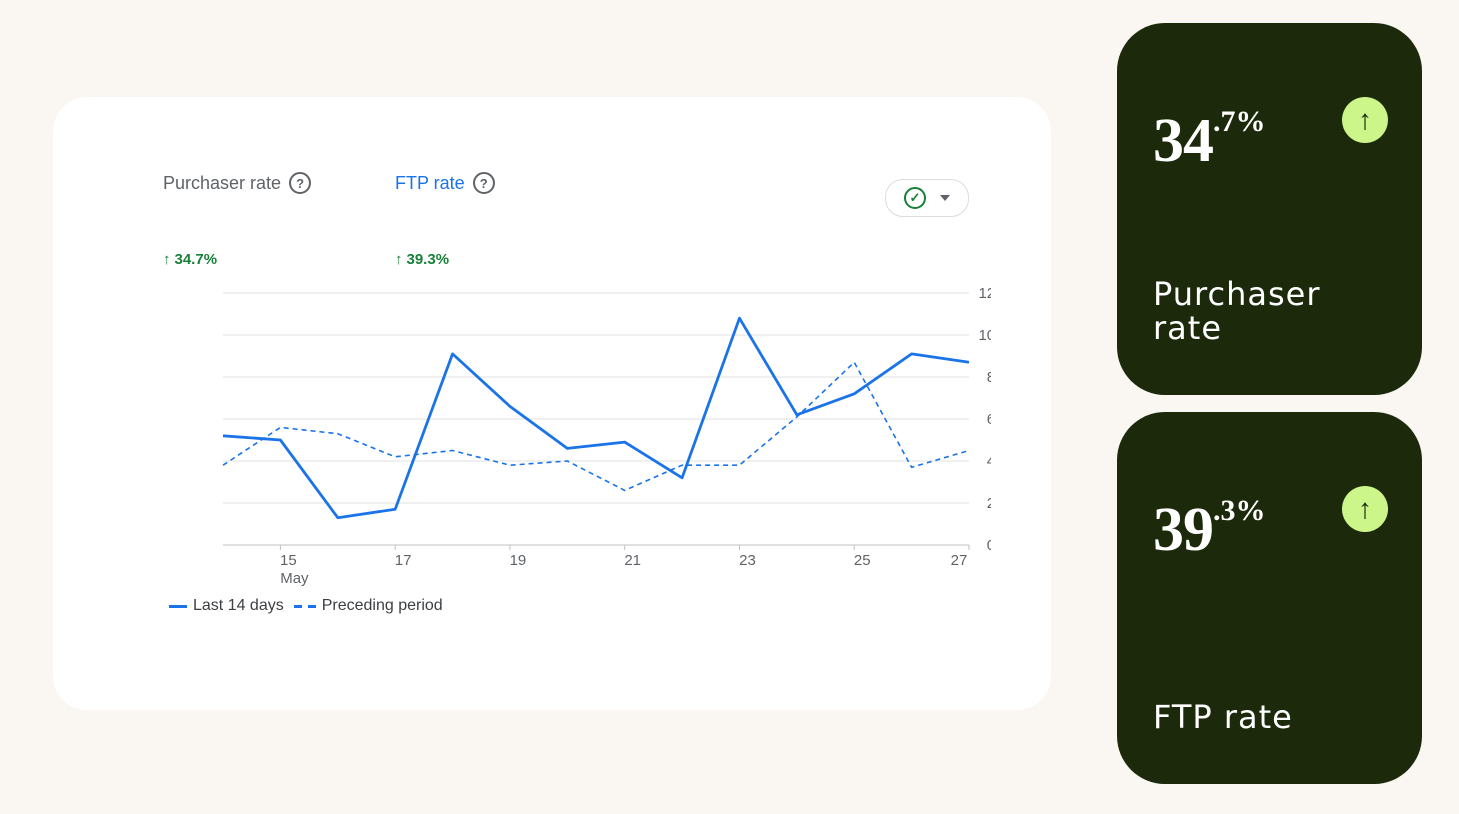 The width and height of the screenshot is (1459, 814). What do you see at coordinates (1239, 510) in the screenshot?
I see `kpi-value-sup: .3%` at bounding box center [1239, 510].